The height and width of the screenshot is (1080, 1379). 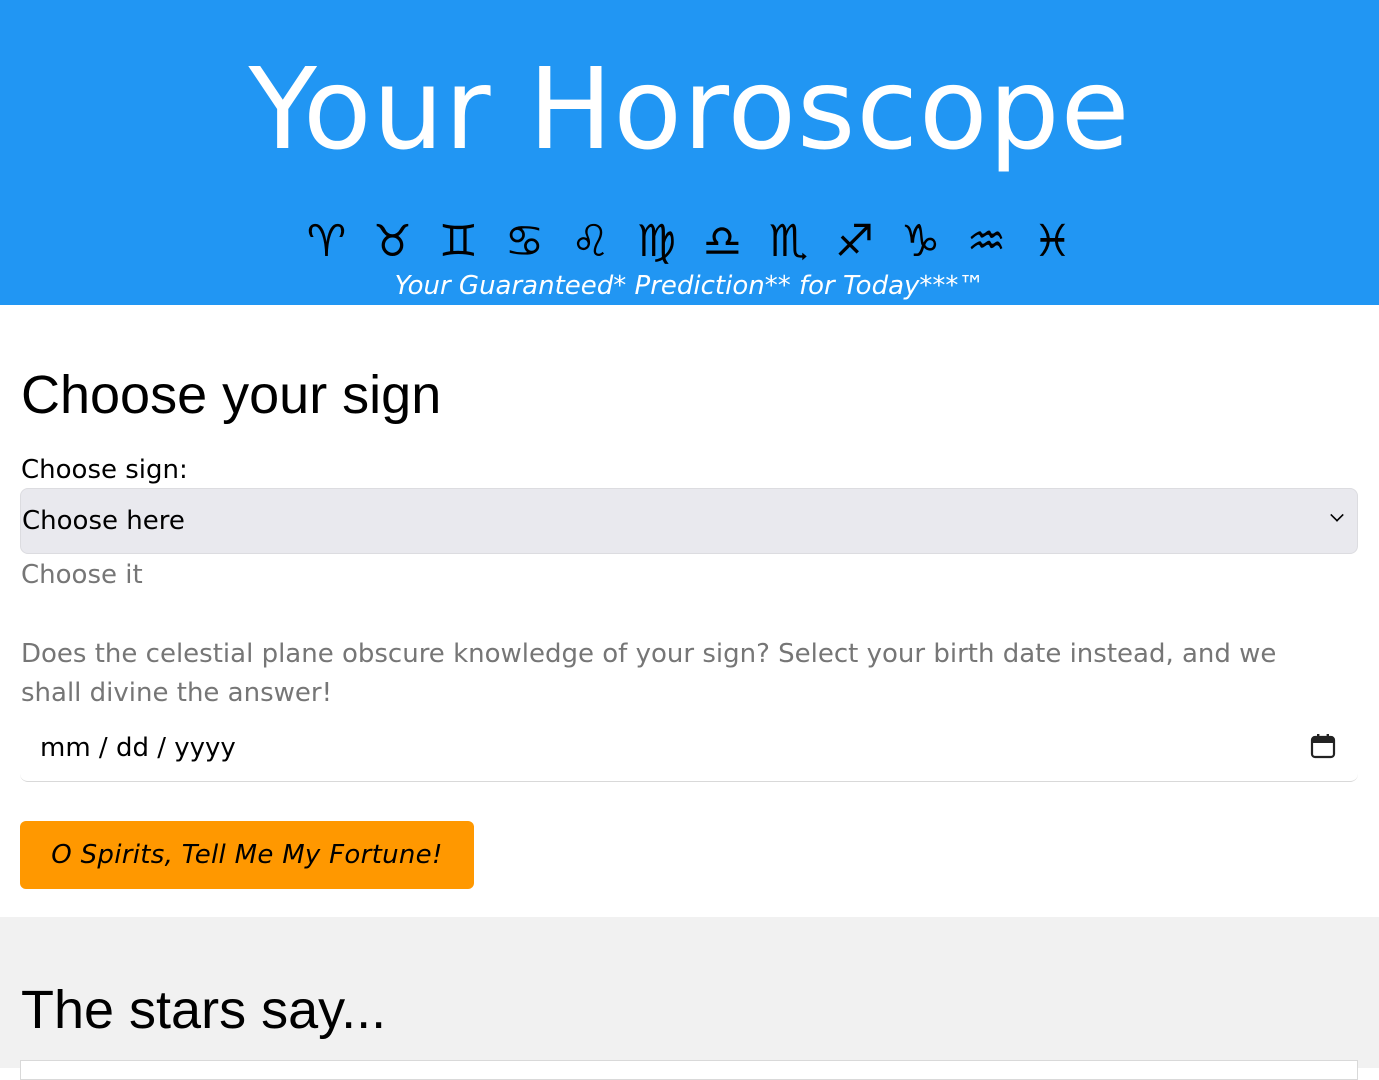 I want to click on sign-select: Choose here, so click(x=689, y=521).